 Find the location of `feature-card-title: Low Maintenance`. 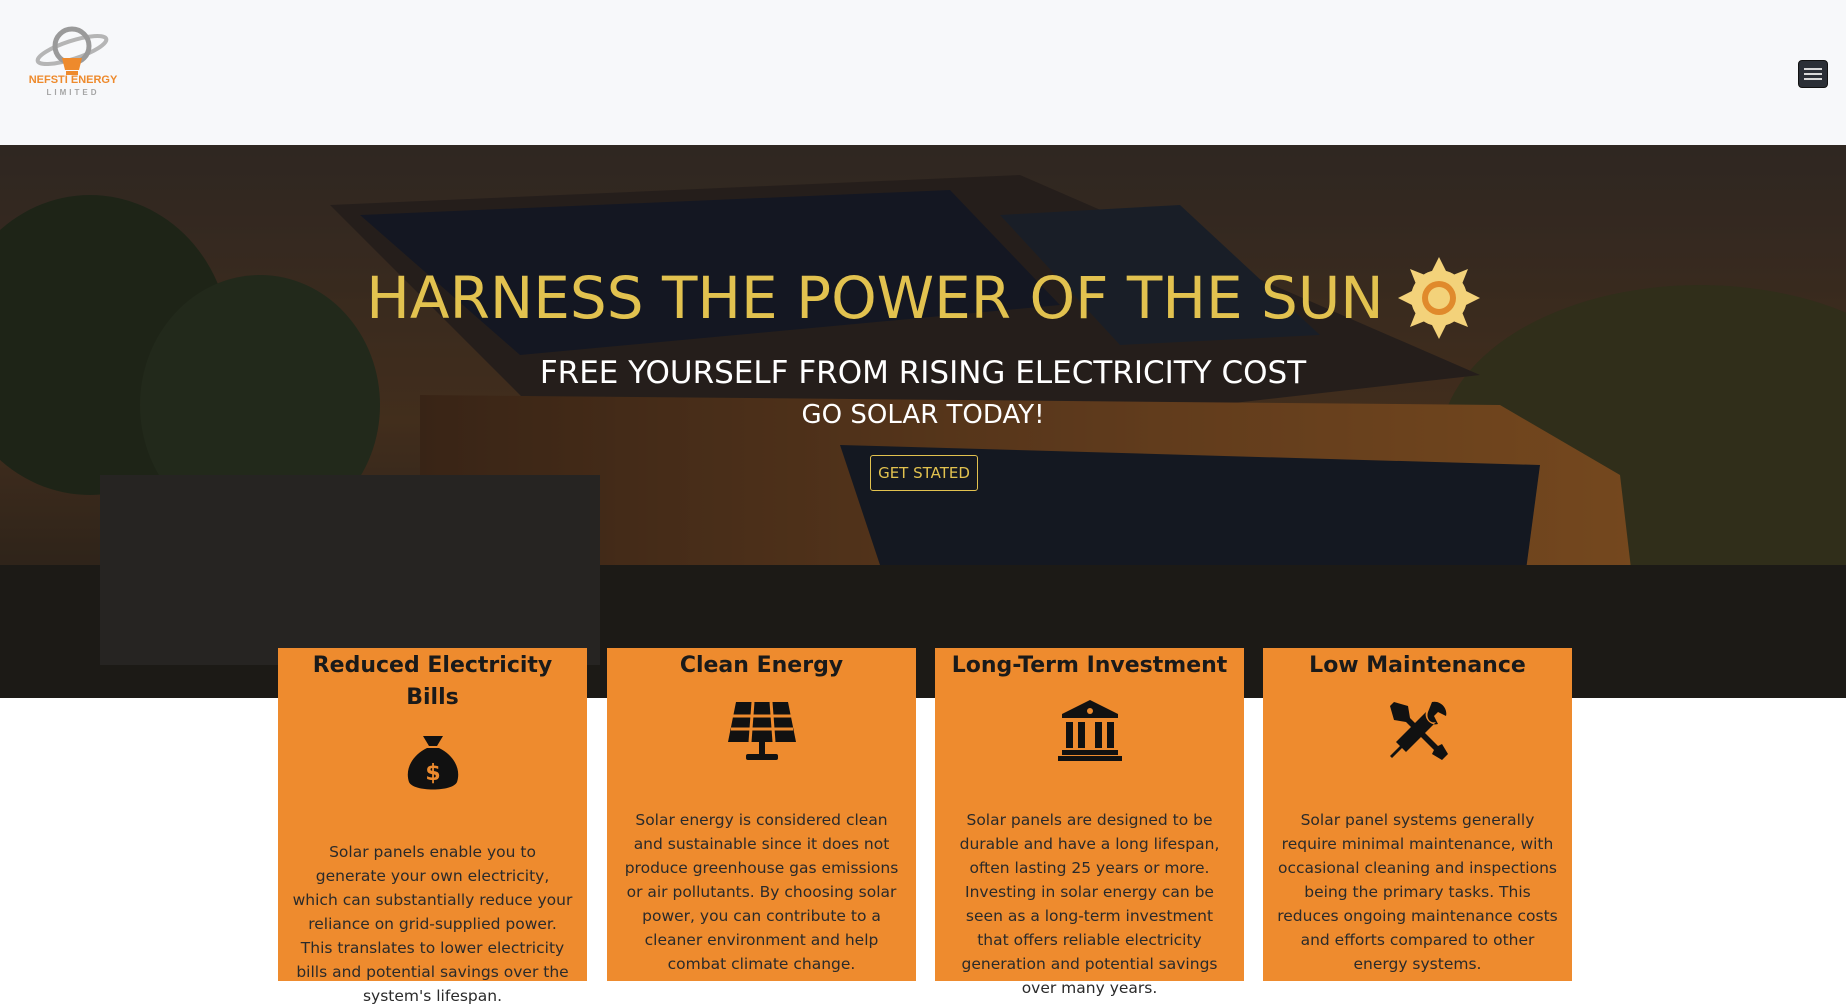

feature-card-title: Low Maintenance is located at coordinates (1417, 665).